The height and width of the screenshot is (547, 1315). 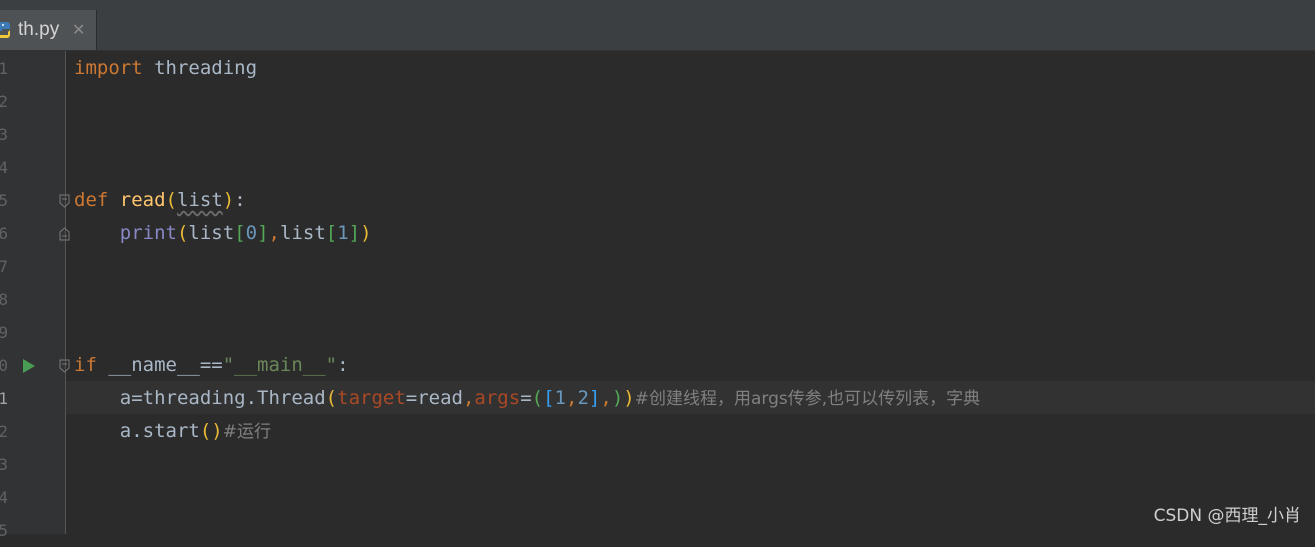 What do you see at coordinates (206, 68) in the screenshot?
I see `identifier: threading` at bounding box center [206, 68].